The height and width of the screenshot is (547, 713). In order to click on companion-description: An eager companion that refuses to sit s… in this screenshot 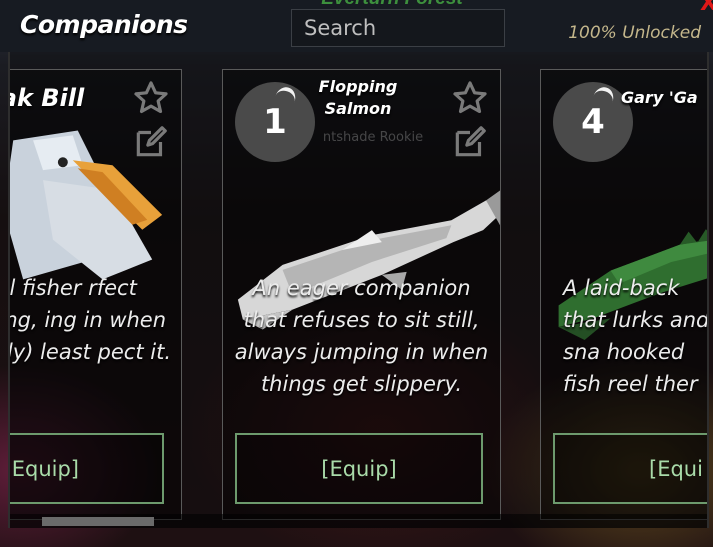, I will do `click(361, 336)`.